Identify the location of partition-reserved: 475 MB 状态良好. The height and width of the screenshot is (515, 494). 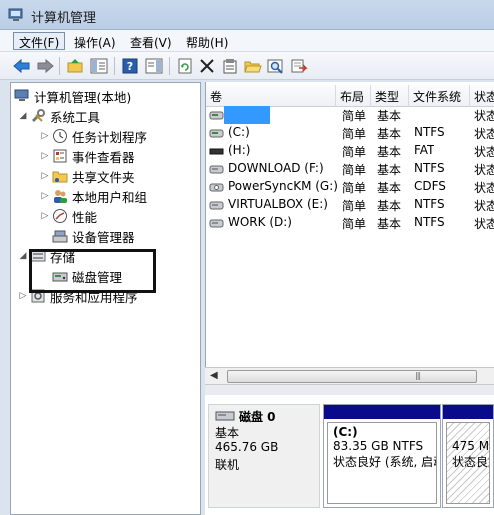
(468, 456).